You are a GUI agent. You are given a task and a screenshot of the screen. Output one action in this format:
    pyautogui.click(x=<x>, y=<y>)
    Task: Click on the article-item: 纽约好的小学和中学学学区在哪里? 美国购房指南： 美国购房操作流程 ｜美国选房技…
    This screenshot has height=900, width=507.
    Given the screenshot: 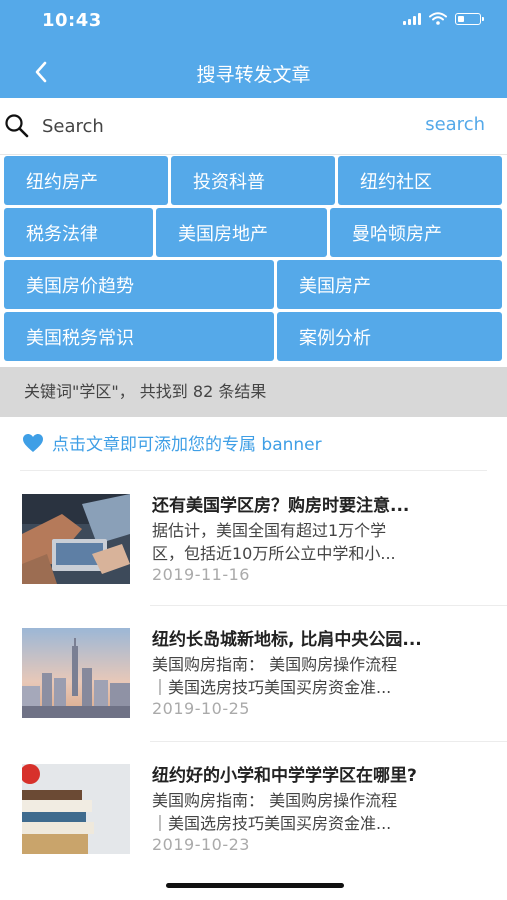 What is the action you would take?
    pyautogui.click(x=257, y=819)
    